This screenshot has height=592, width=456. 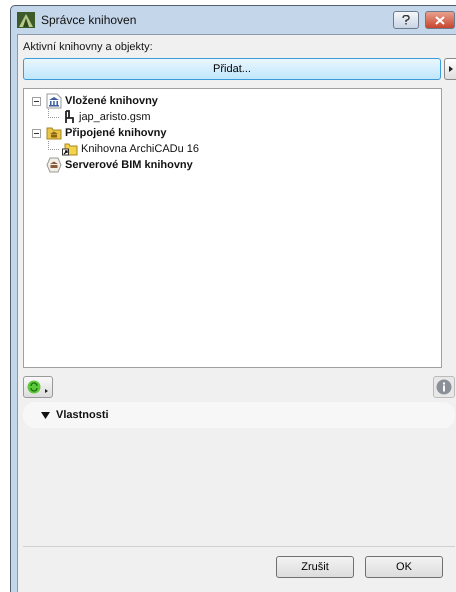 I want to click on info-button, so click(x=444, y=387).